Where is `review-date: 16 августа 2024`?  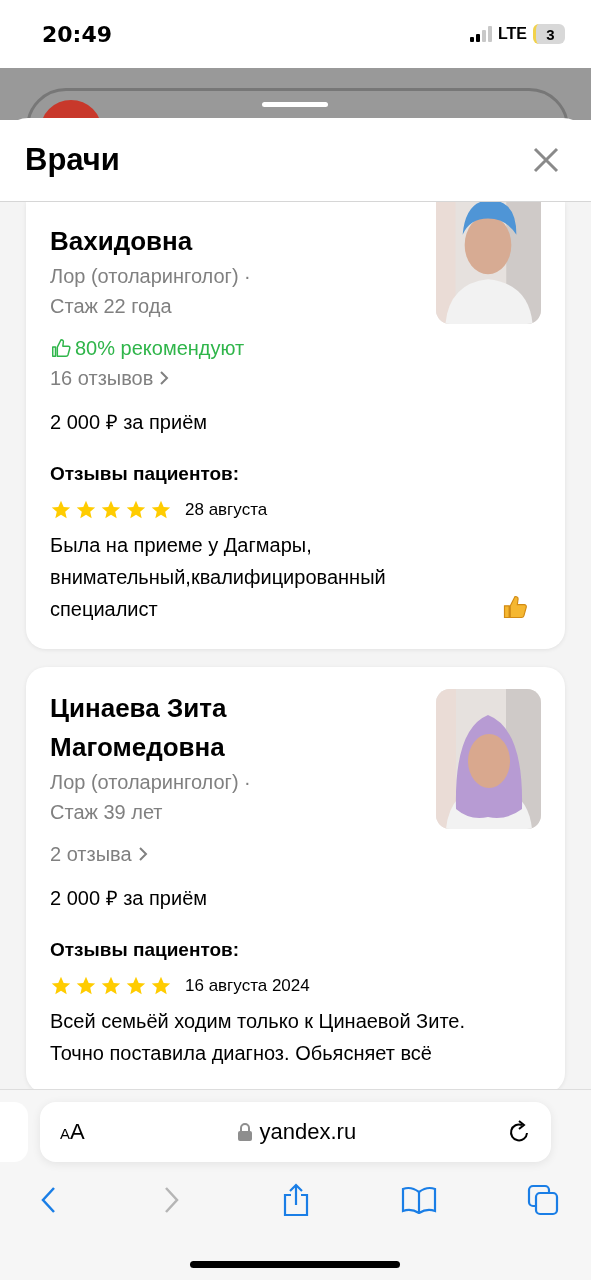
review-date: 16 августа 2024 is located at coordinates (247, 986).